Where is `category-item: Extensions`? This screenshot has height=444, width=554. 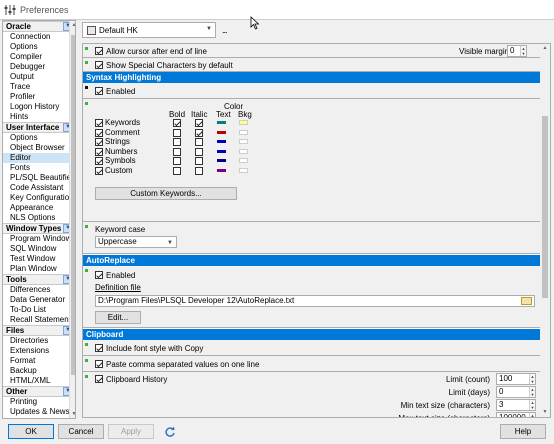
category-item: Extensions is located at coordinates (39, 351).